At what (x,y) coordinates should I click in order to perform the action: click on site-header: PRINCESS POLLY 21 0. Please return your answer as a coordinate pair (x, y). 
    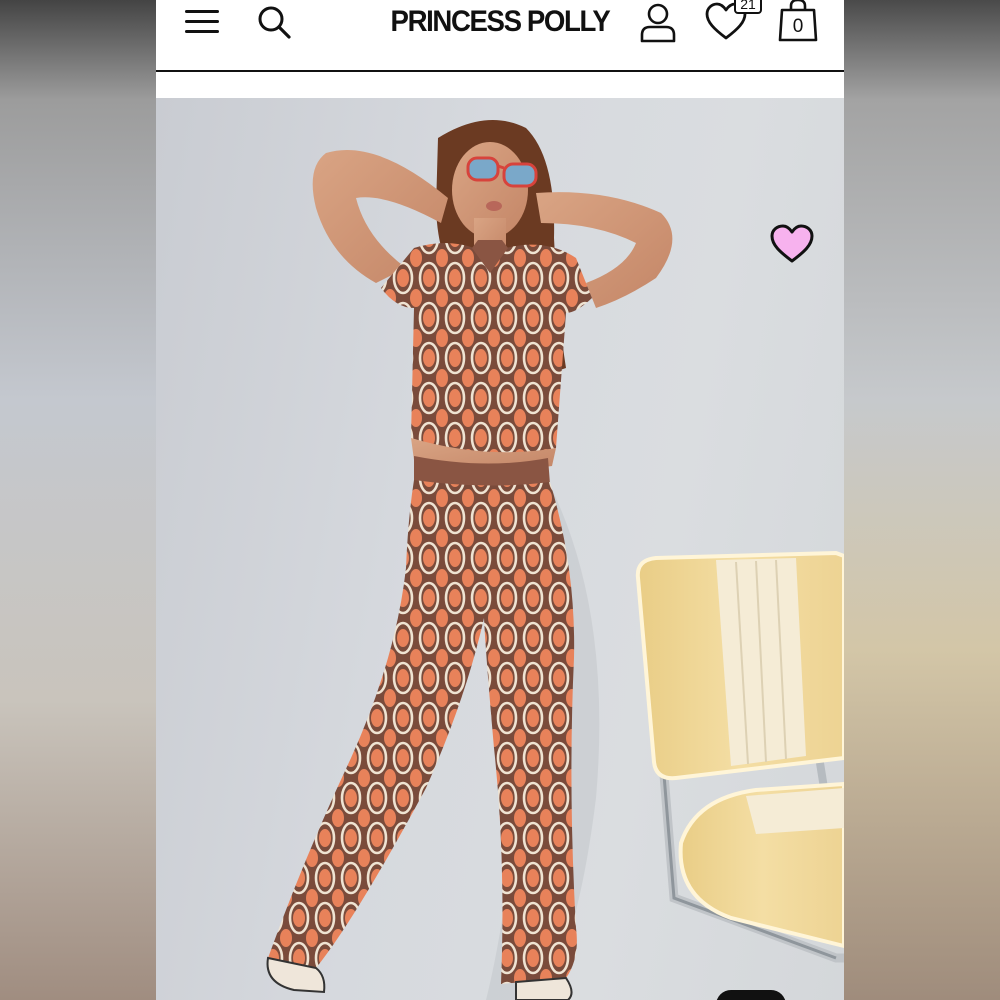
    Looking at the image, I should click on (500, 36).